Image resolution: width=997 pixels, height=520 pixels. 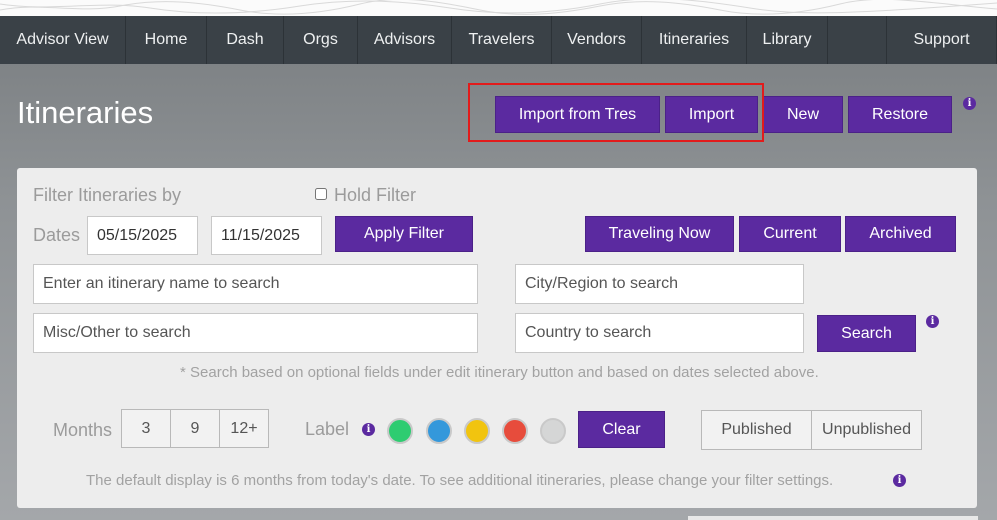 I want to click on nav-advisors: Advisors, so click(x=405, y=40).